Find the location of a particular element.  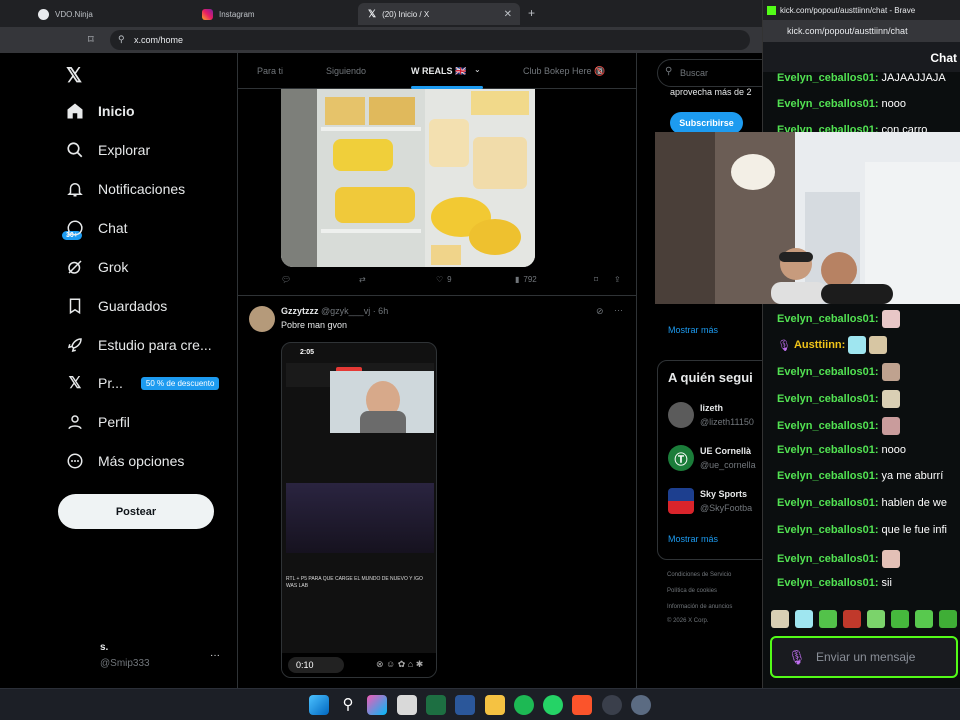

tab-w-reals: W REALS 🇬🇧 is located at coordinates (438, 71).